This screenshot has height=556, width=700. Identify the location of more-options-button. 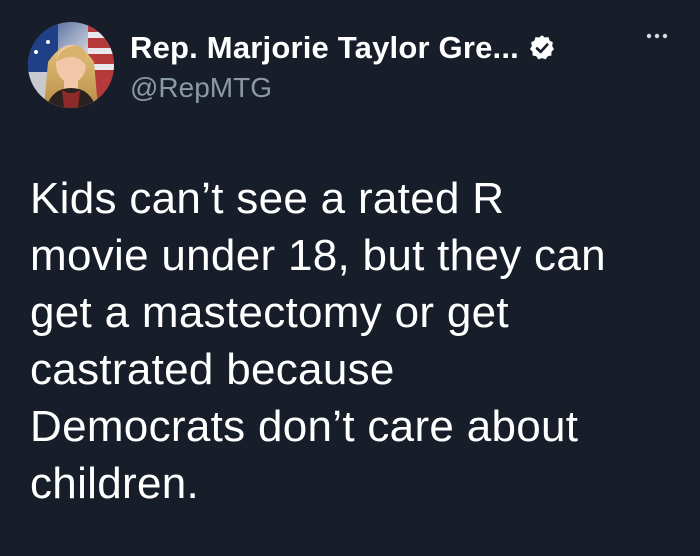
(657, 45).